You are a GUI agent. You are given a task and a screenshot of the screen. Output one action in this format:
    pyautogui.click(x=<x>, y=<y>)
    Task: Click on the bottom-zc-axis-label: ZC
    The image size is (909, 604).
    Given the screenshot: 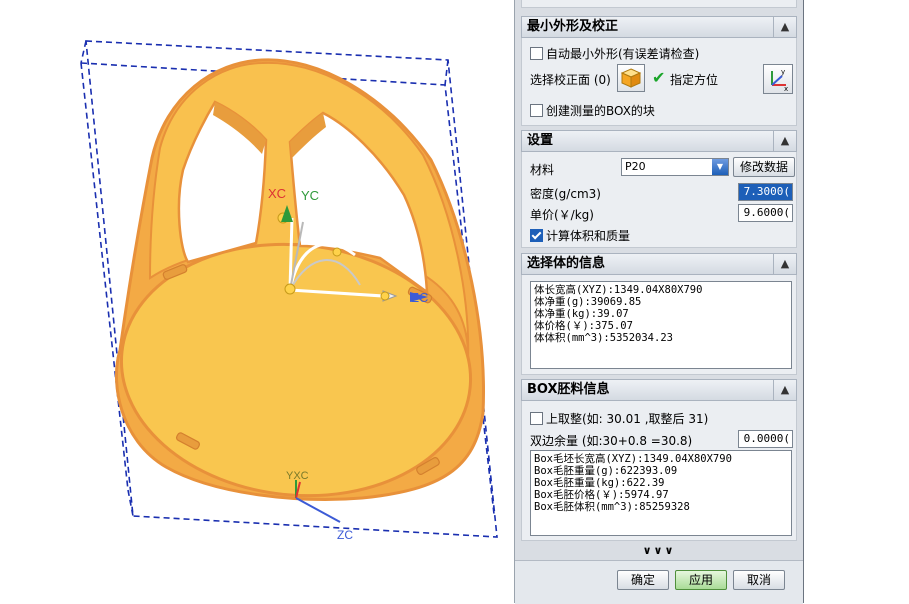 What is the action you would take?
    pyautogui.click(x=345, y=535)
    